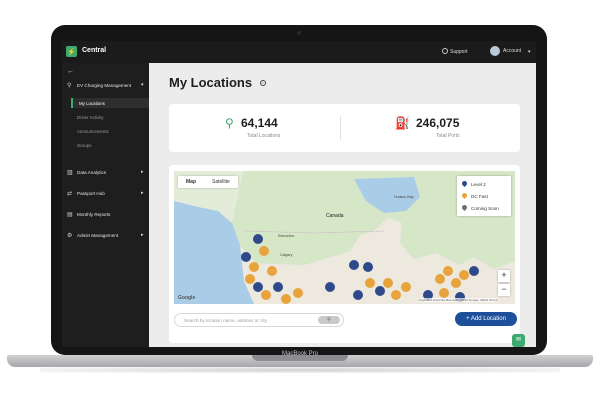 The width and height of the screenshot is (600, 400). Describe the element at coordinates (71, 51) in the screenshot. I see `app-logo-icon: ⚡` at that location.